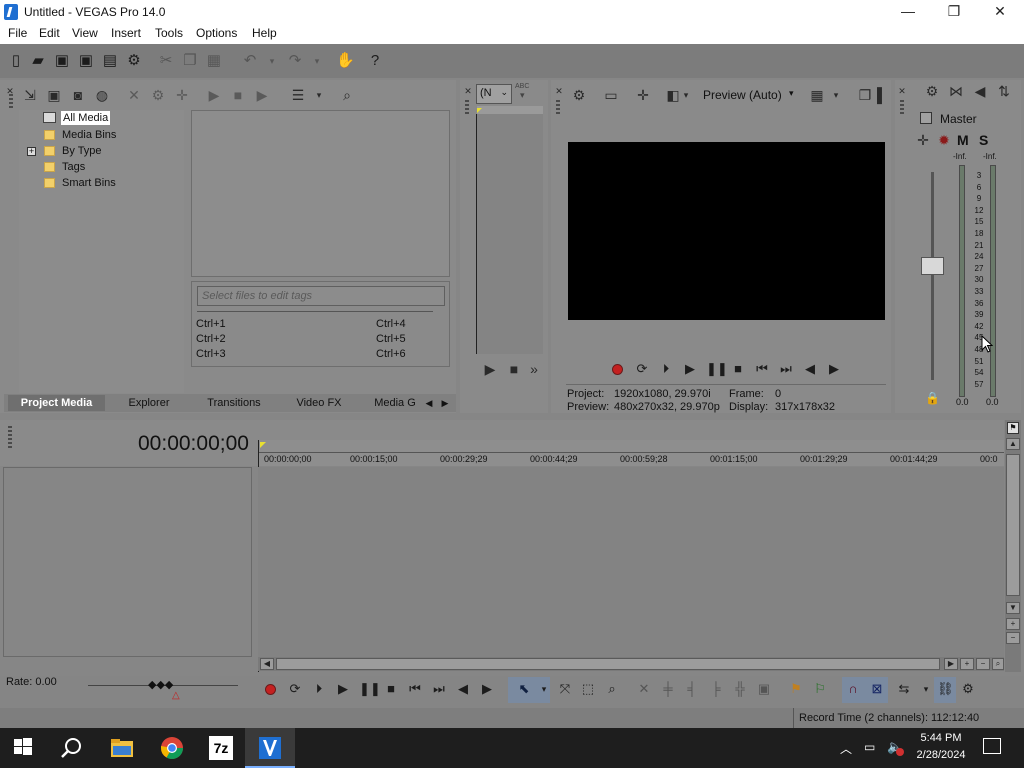  Describe the element at coordinates (817, 95) in the screenshot. I see `overlays-grid-icon: ▦` at that location.